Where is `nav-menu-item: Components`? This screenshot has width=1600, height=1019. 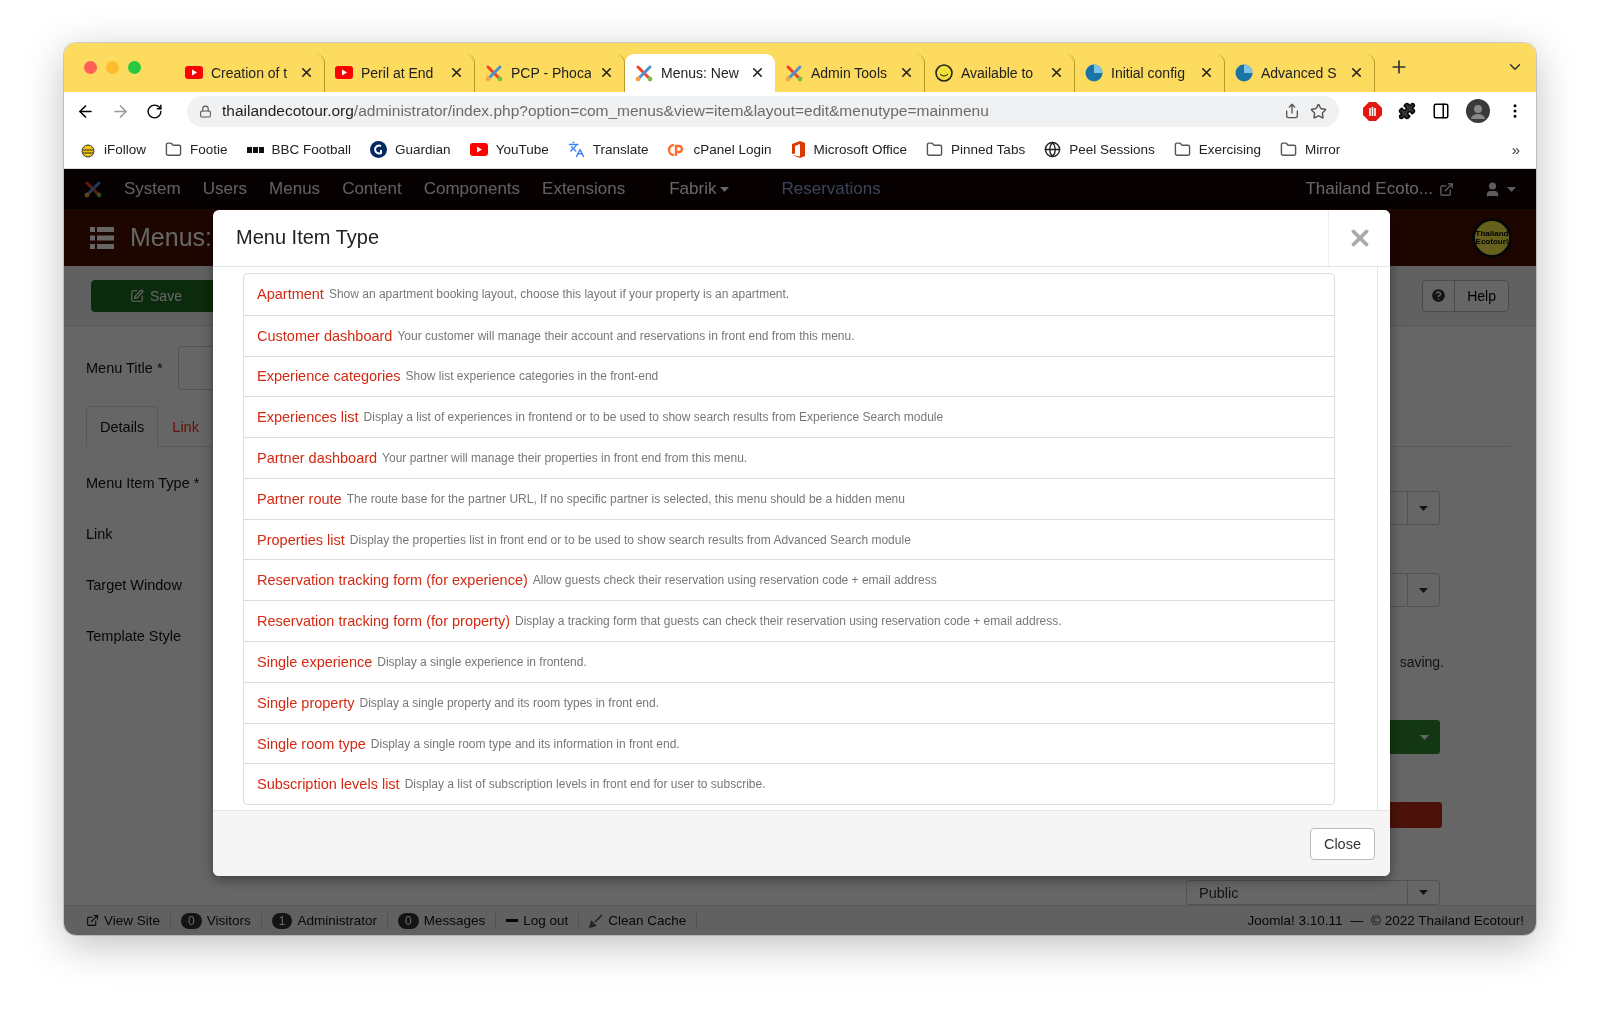 nav-menu-item: Components is located at coordinates (472, 189).